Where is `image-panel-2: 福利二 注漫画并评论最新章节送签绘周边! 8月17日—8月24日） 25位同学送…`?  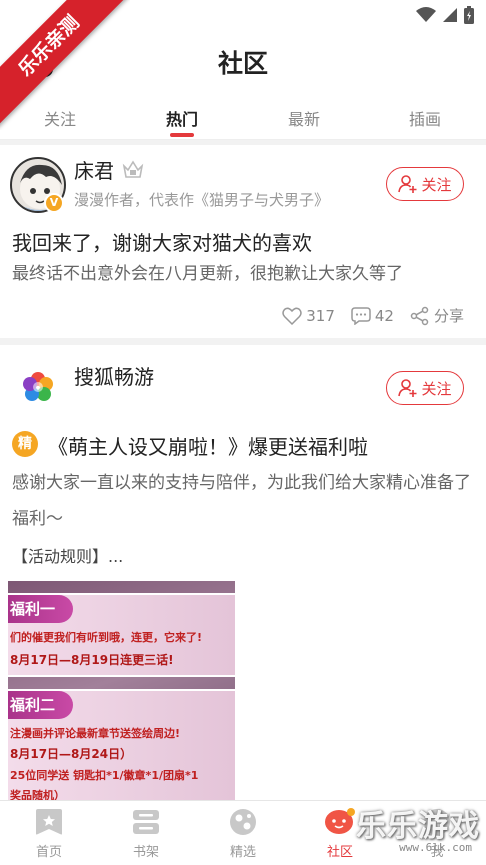 image-panel-2: 福利二 注漫画并评论最新章节送签绘周边! 8月17日—8月24日） 25位同学送… is located at coordinates (121, 744).